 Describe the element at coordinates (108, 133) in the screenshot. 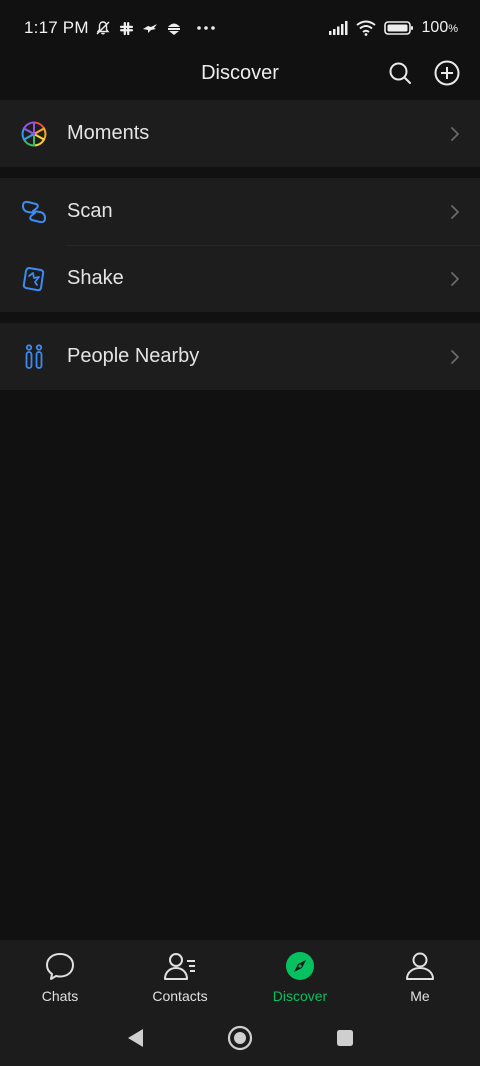

I see `menu-item-label: Moments` at that location.